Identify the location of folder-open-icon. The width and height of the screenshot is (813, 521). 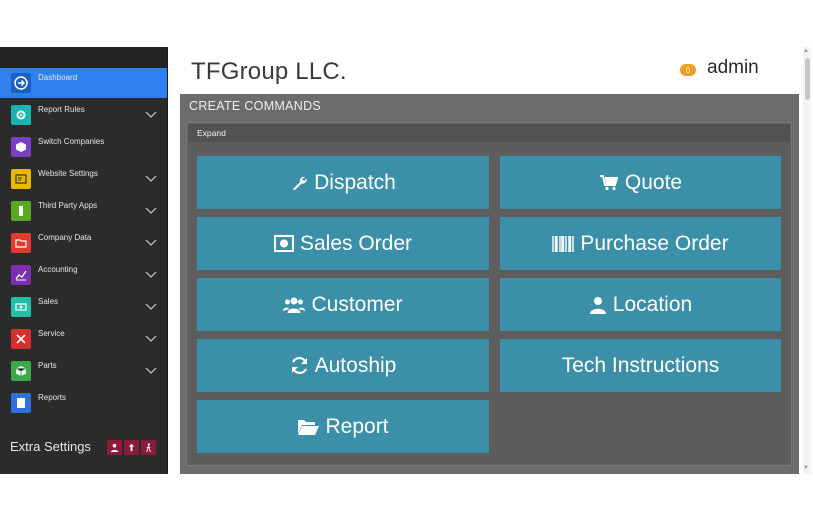
(309, 427).